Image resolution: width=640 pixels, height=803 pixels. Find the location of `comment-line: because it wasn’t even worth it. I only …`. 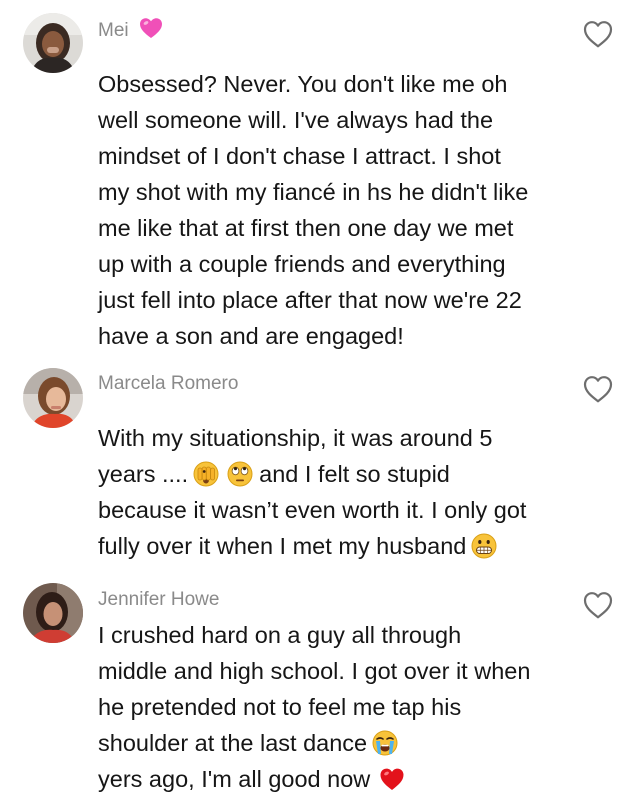

comment-line: because it wasn’t even worth it. I only … is located at coordinates (312, 510).